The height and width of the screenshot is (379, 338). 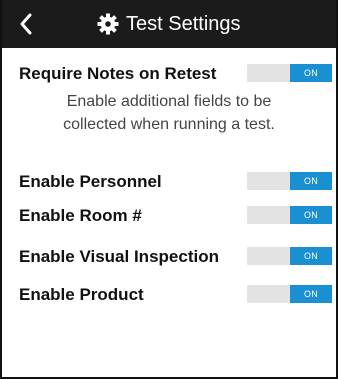 I want to click on room-toggle: ON, so click(x=289, y=215).